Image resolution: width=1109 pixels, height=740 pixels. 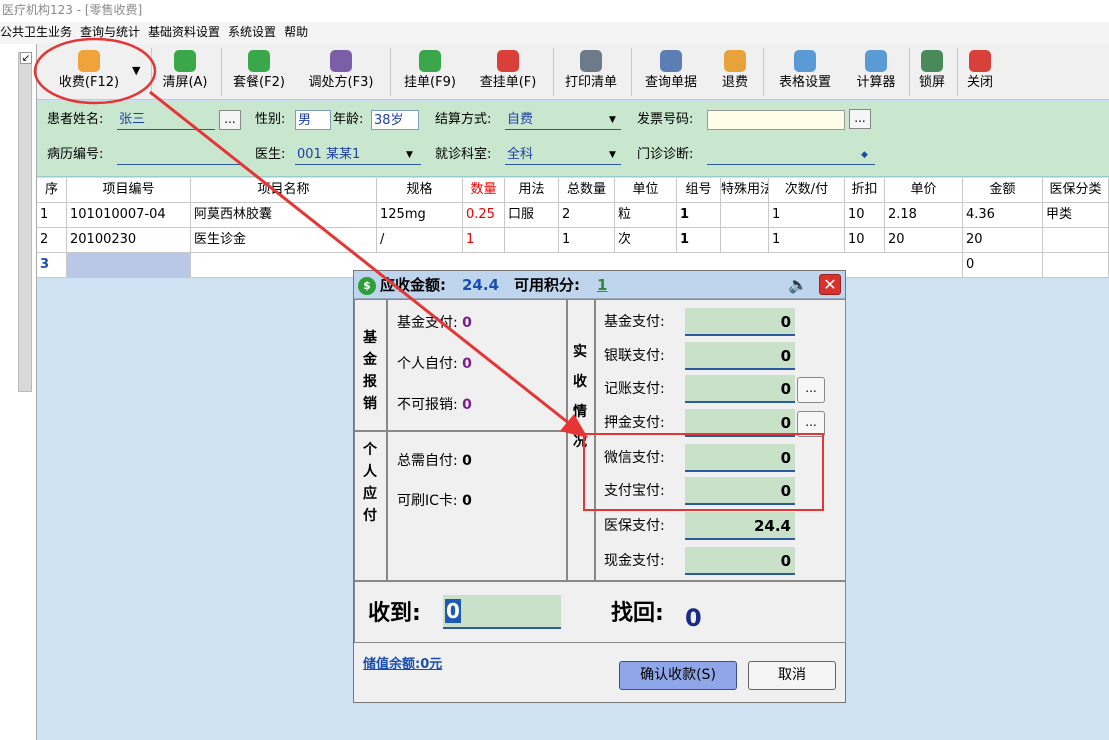 What do you see at coordinates (136, 70) in the screenshot?
I see `charge-dropdown-icon: ▼` at bounding box center [136, 70].